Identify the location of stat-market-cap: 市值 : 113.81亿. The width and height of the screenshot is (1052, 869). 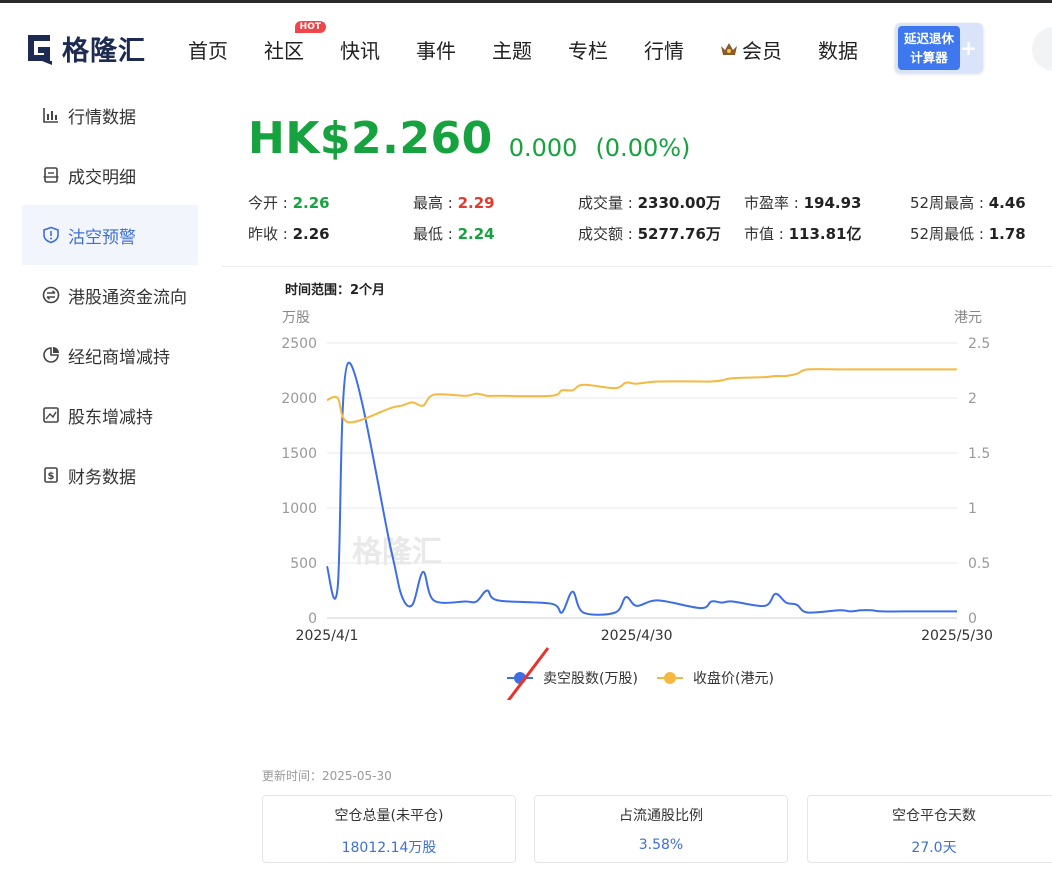
(802, 233).